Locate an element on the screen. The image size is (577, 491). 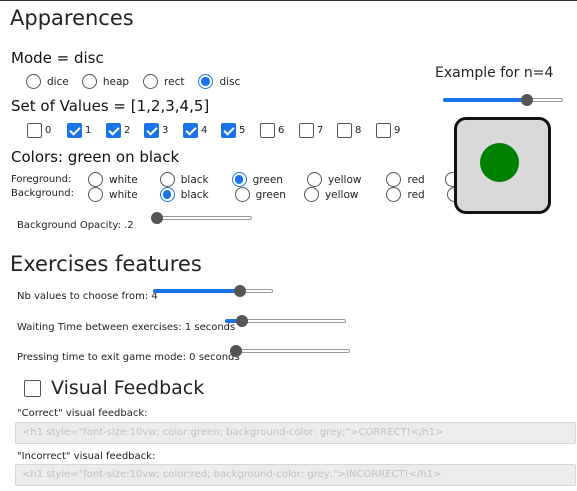
background-option-black: black is located at coordinates (184, 194).